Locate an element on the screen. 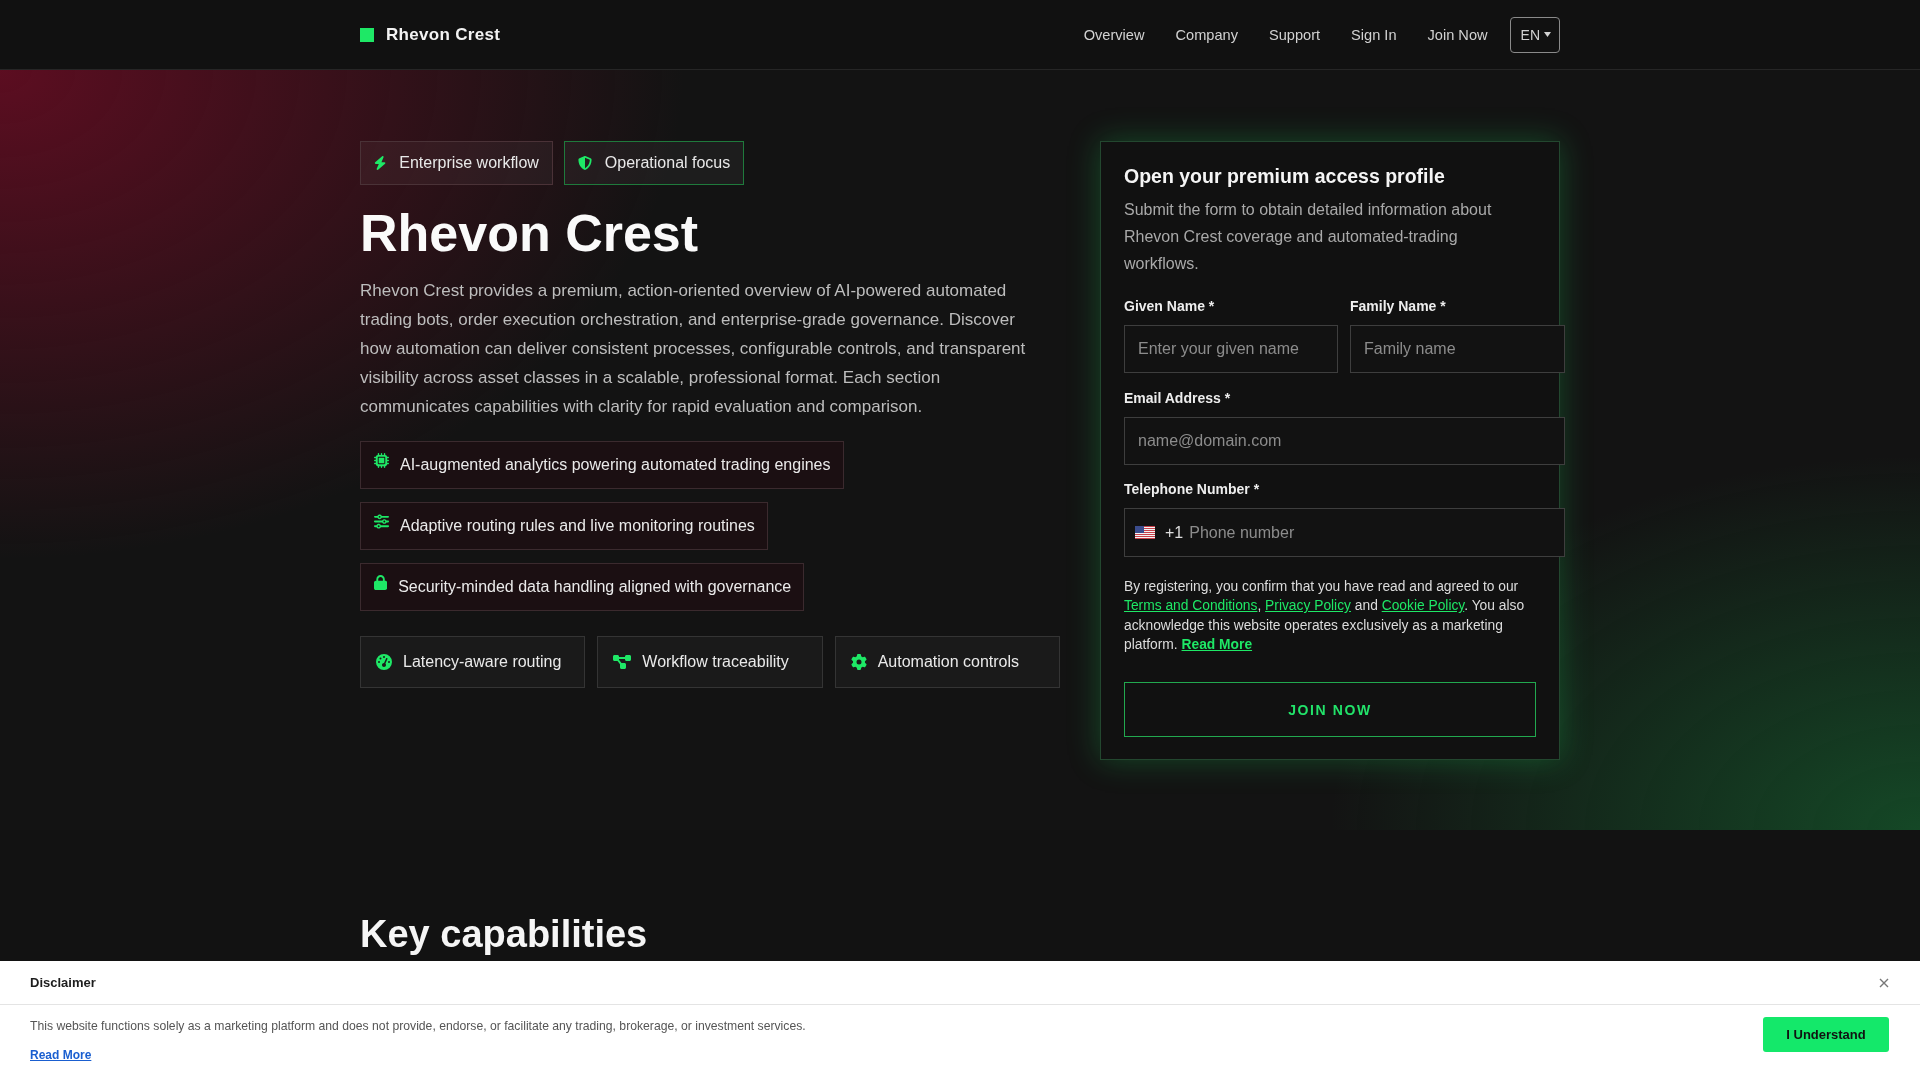  nav-link: Join Now is located at coordinates (1457, 34).